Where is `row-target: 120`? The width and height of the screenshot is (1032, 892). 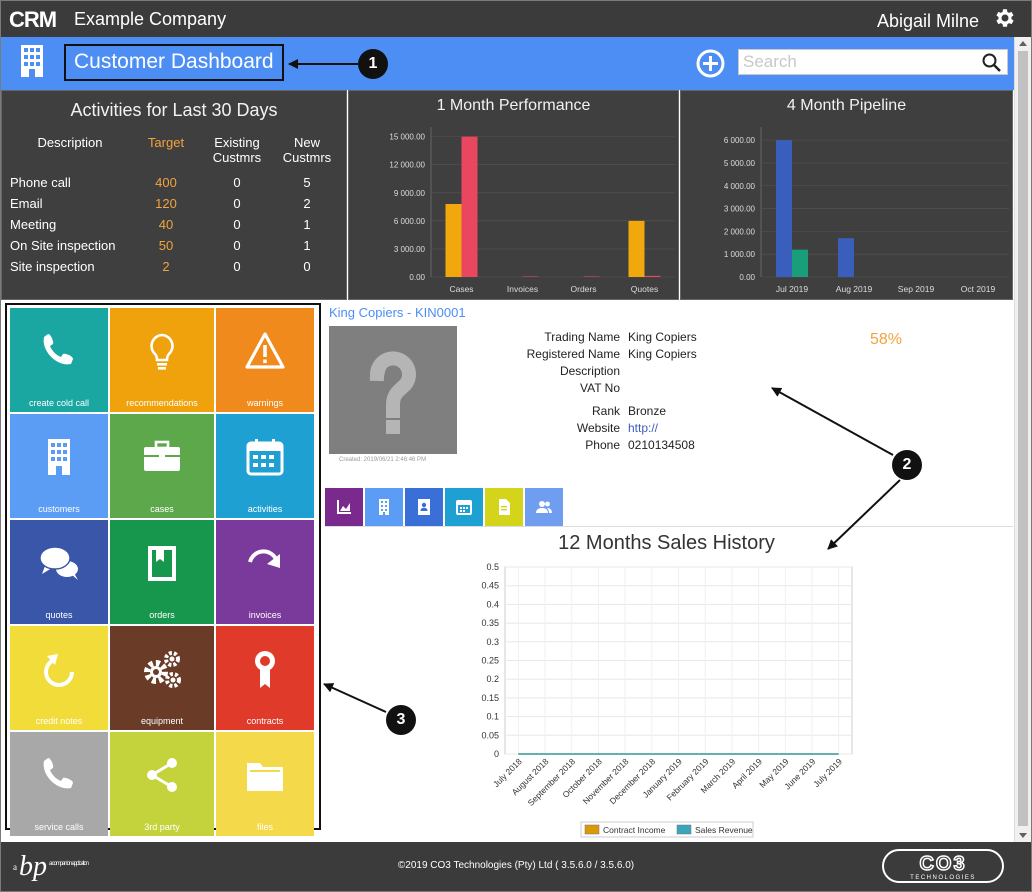 row-target: 120 is located at coordinates (166, 203).